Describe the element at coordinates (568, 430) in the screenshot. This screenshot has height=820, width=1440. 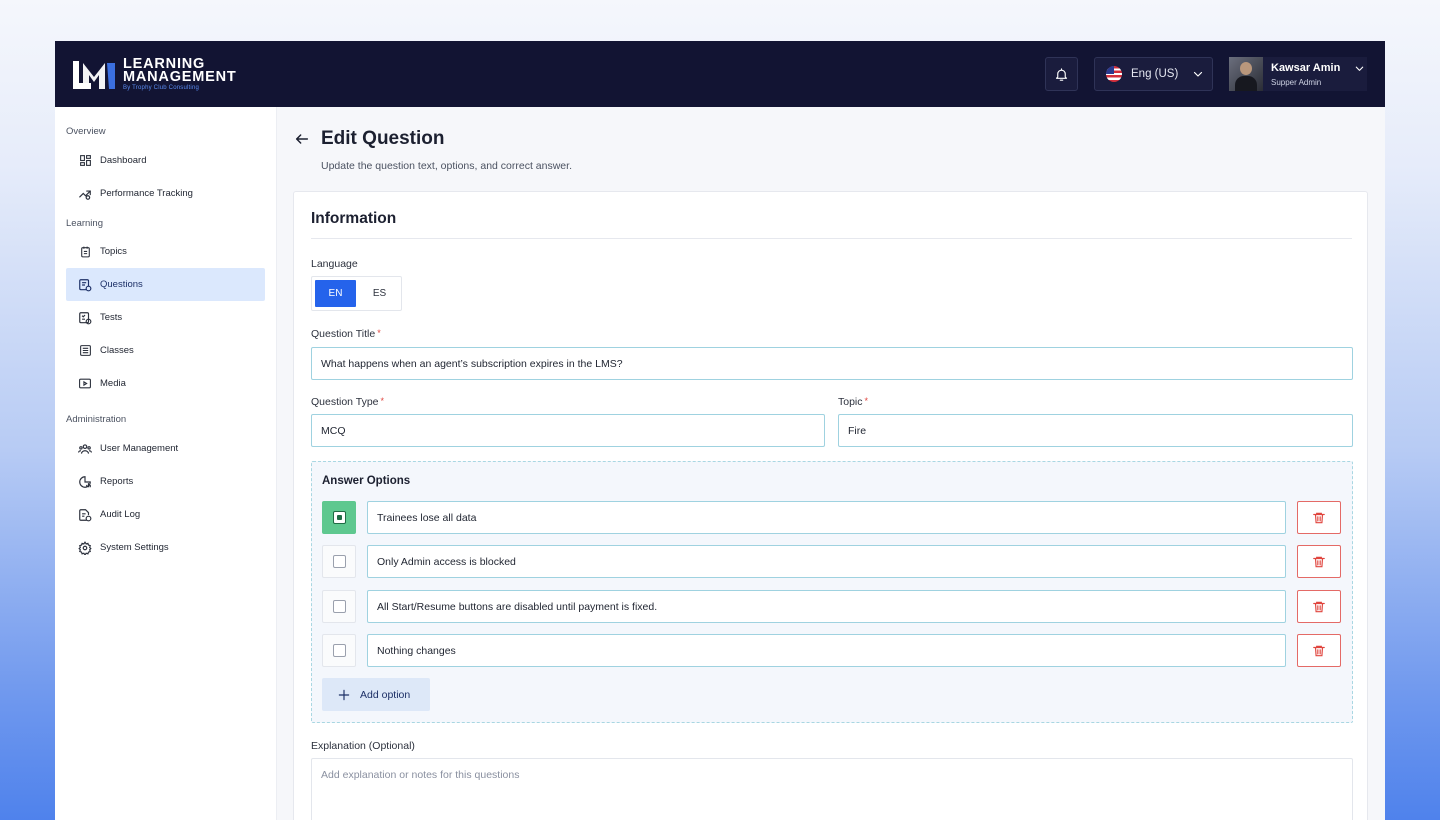
I see `question-type-select: MCQ` at that location.